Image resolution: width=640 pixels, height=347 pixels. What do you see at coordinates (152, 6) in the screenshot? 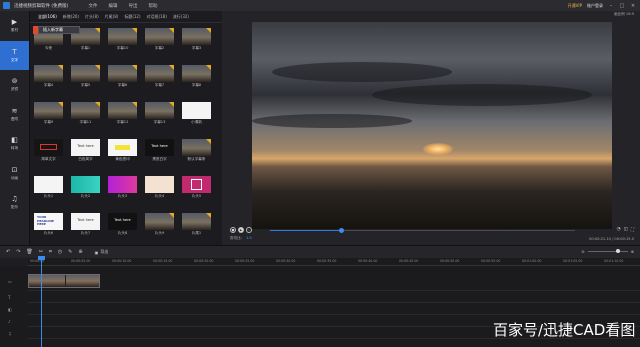
I see `menu-help: 帮助` at bounding box center [152, 6].